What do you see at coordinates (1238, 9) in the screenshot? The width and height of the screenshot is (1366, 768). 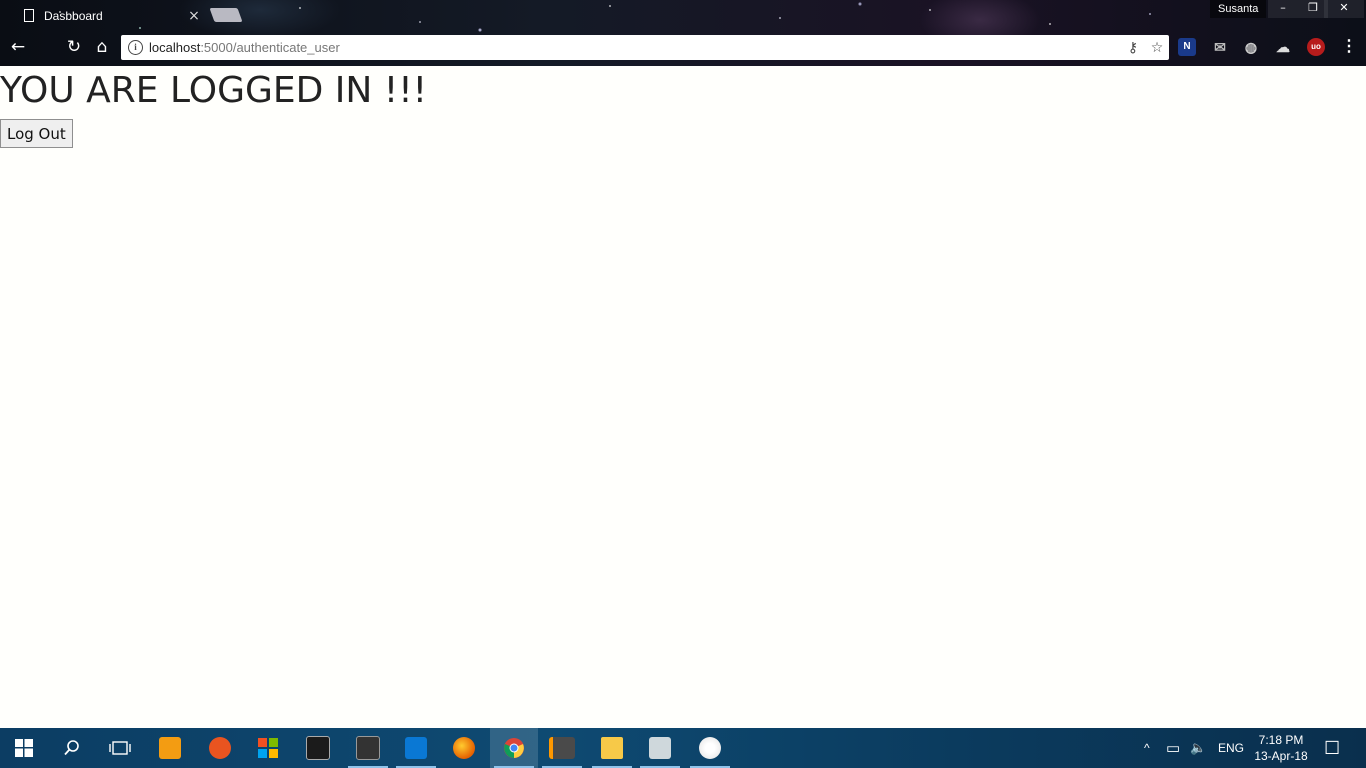 I see `profile-button: Susanta` at bounding box center [1238, 9].